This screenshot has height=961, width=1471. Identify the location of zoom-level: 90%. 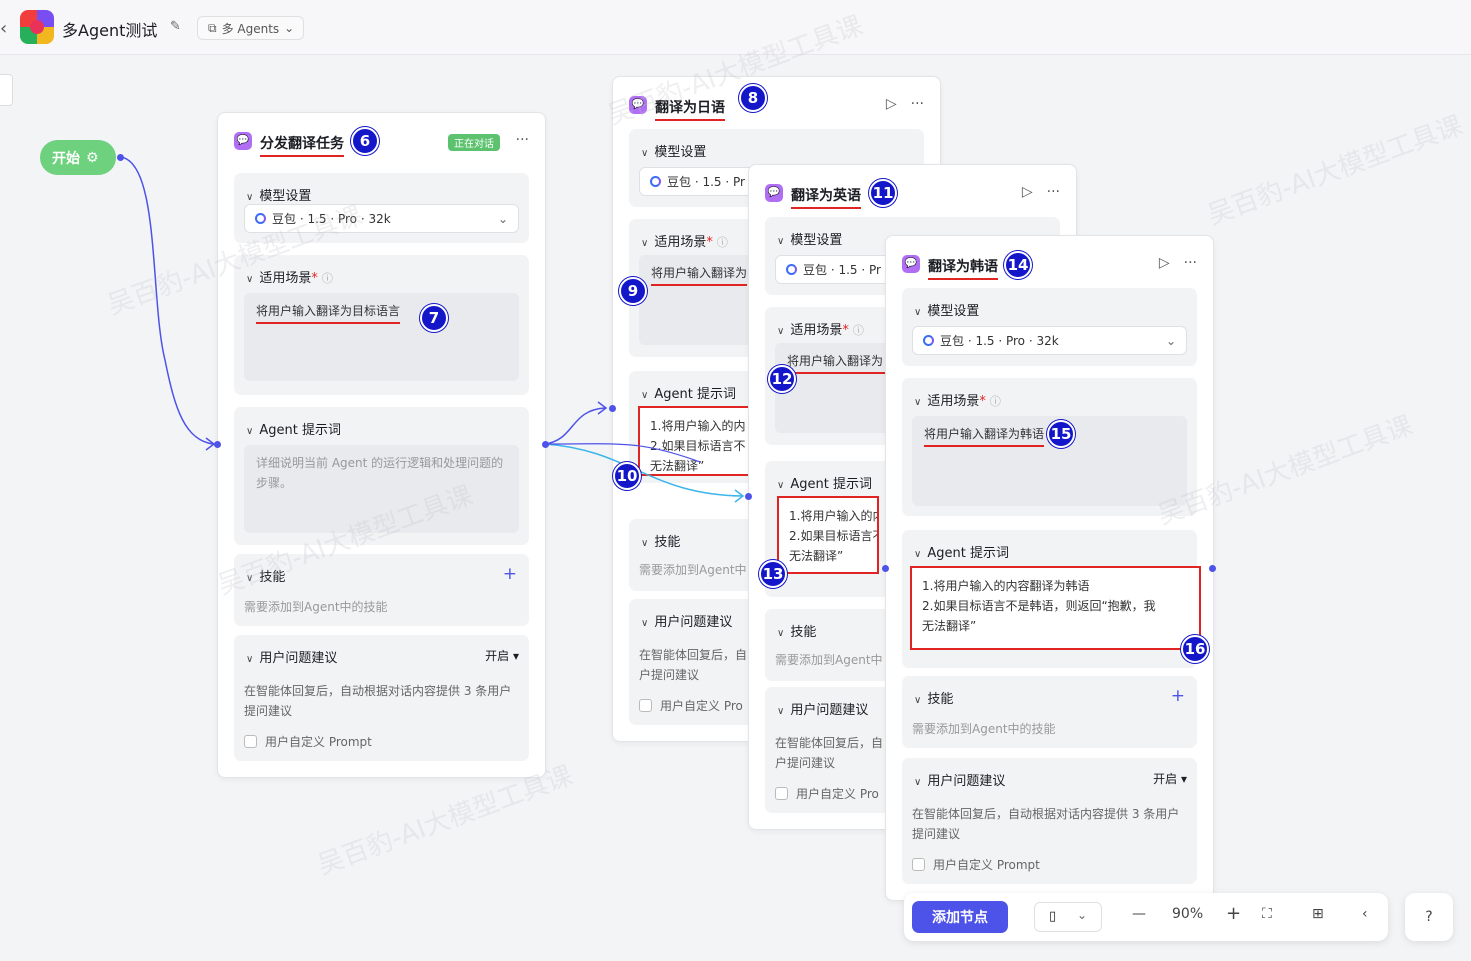
(1187, 914).